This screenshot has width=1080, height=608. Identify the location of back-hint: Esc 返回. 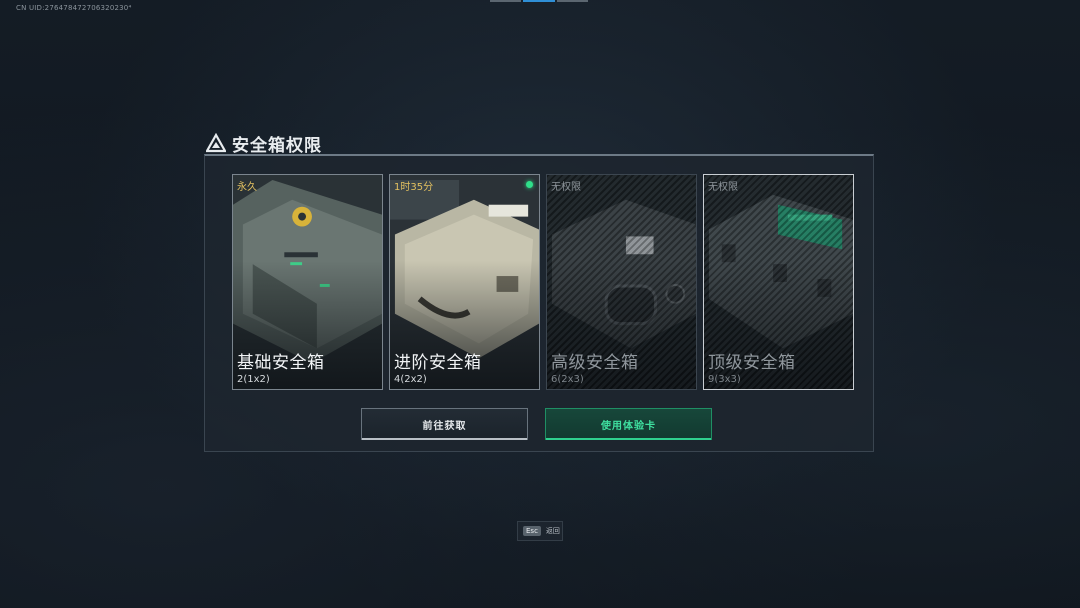
(540, 531).